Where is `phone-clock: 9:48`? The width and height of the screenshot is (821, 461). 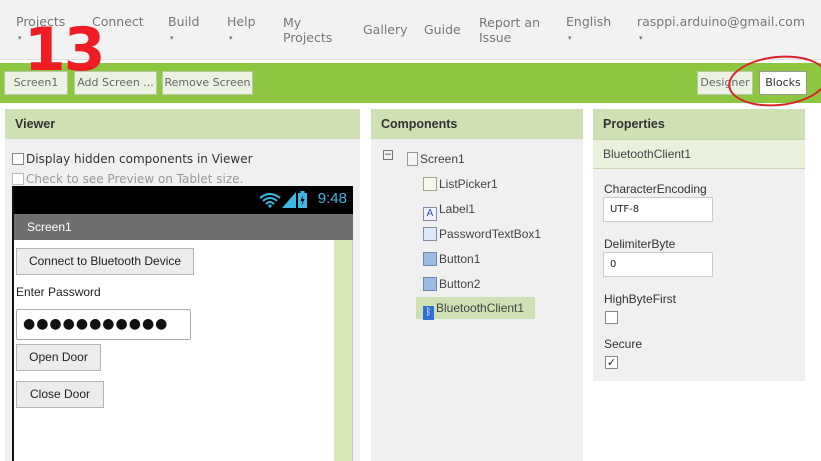 phone-clock: 9:48 is located at coordinates (332, 198).